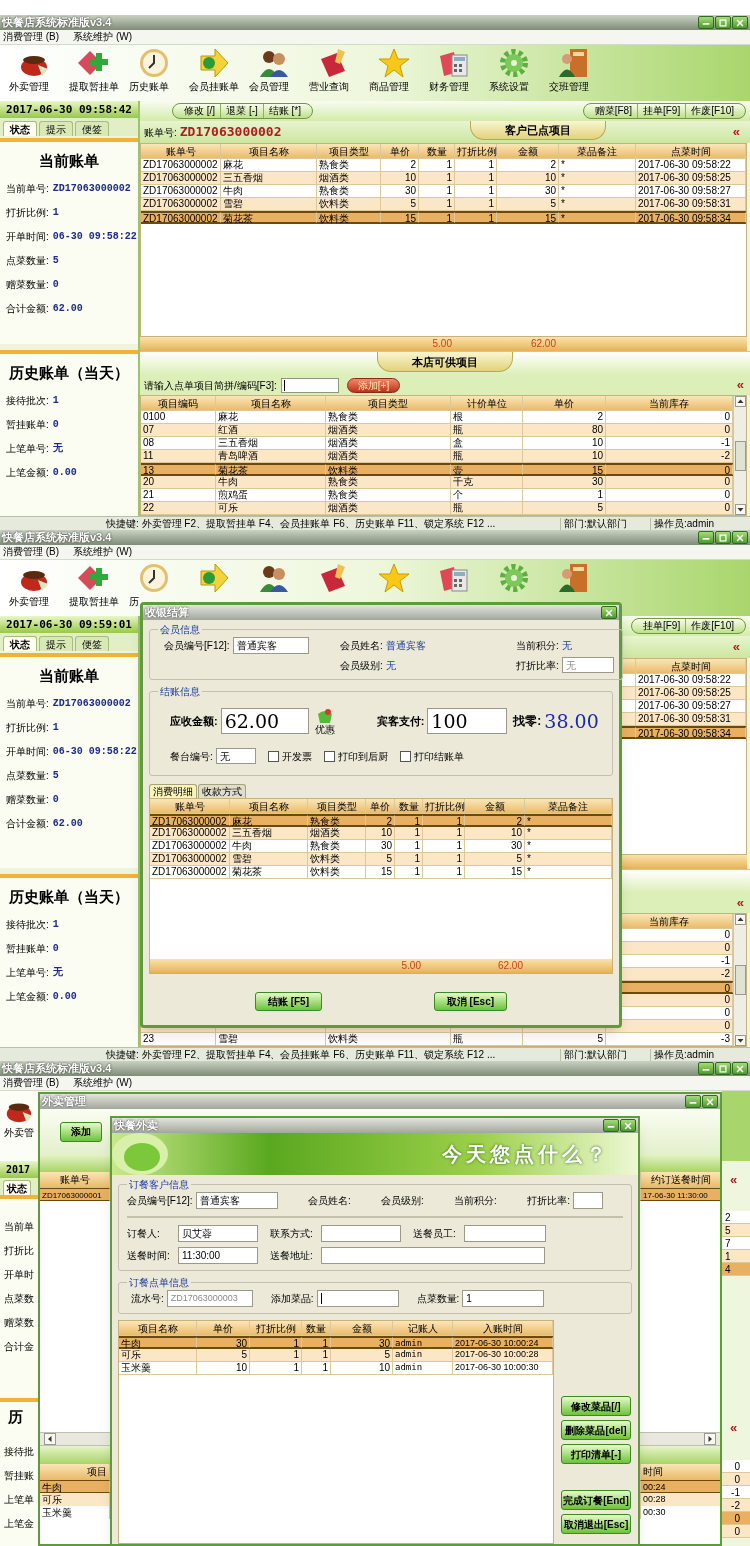 Image resolution: width=750 pixels, height=1546 pixels. Describe the element at coordinates (334, 70) in the screenshot. I see `toolbar-button: 营业查询` at that location.